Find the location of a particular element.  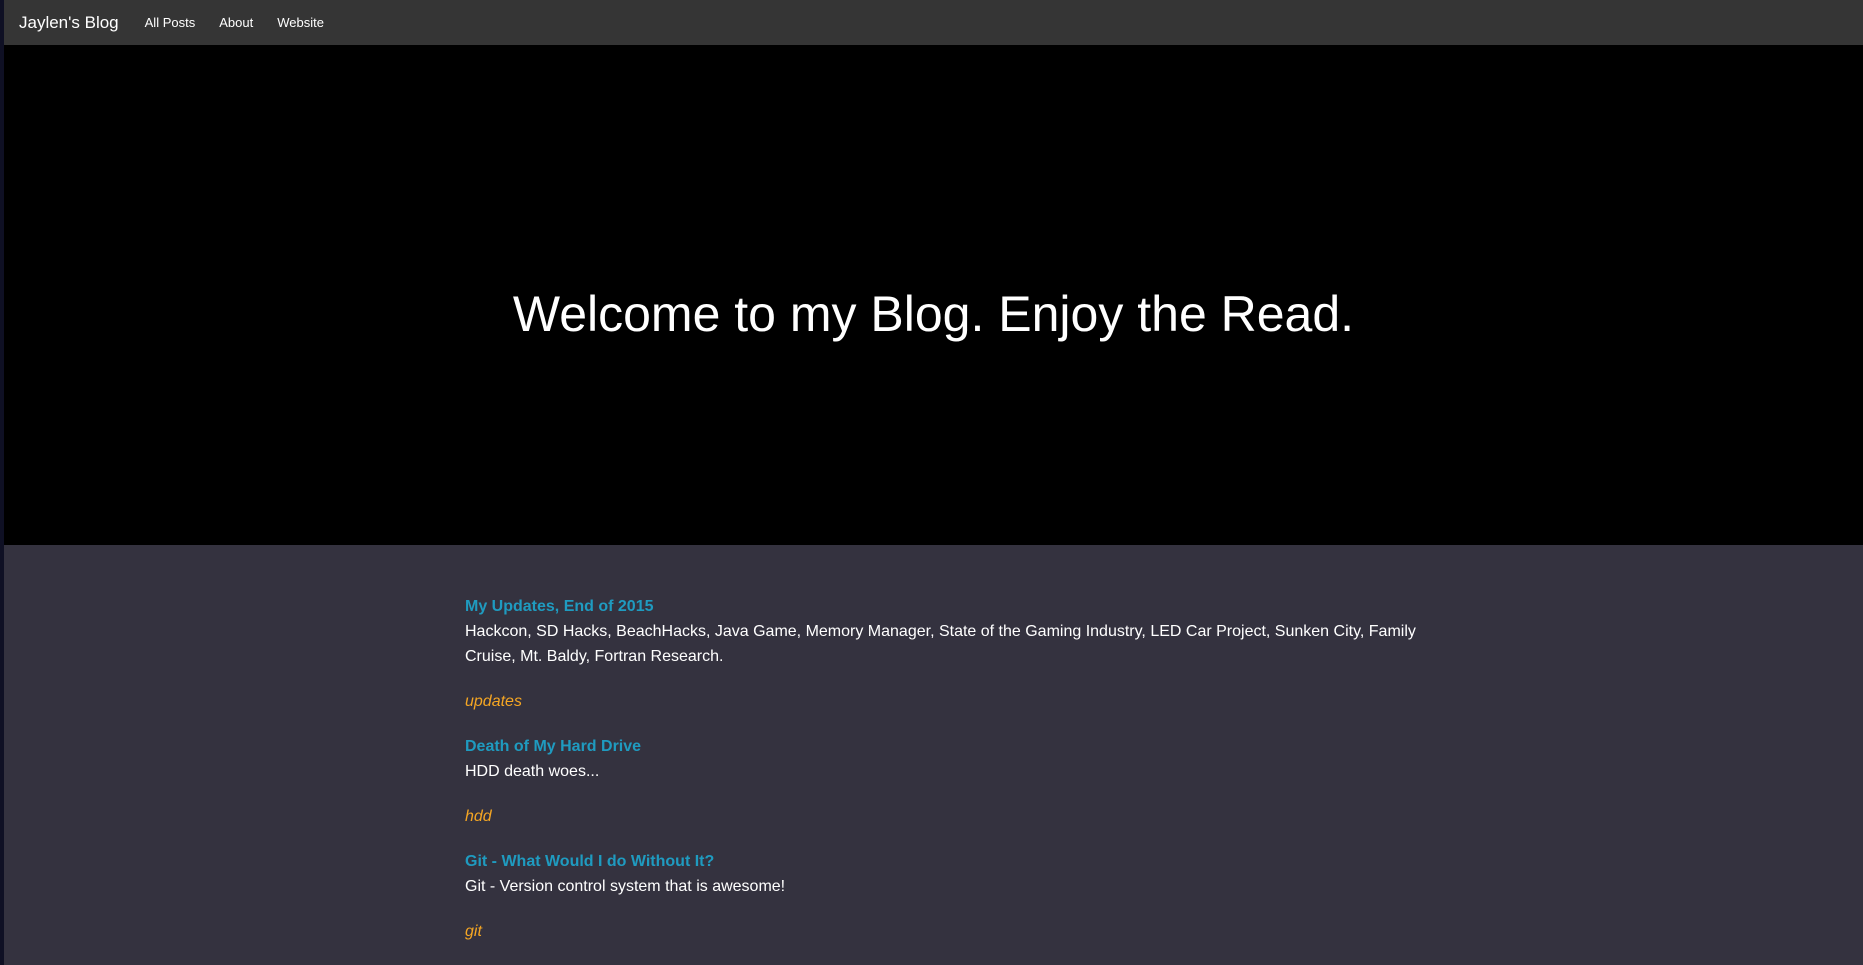

post-tag-link: git is located at coordinates (473, 931).